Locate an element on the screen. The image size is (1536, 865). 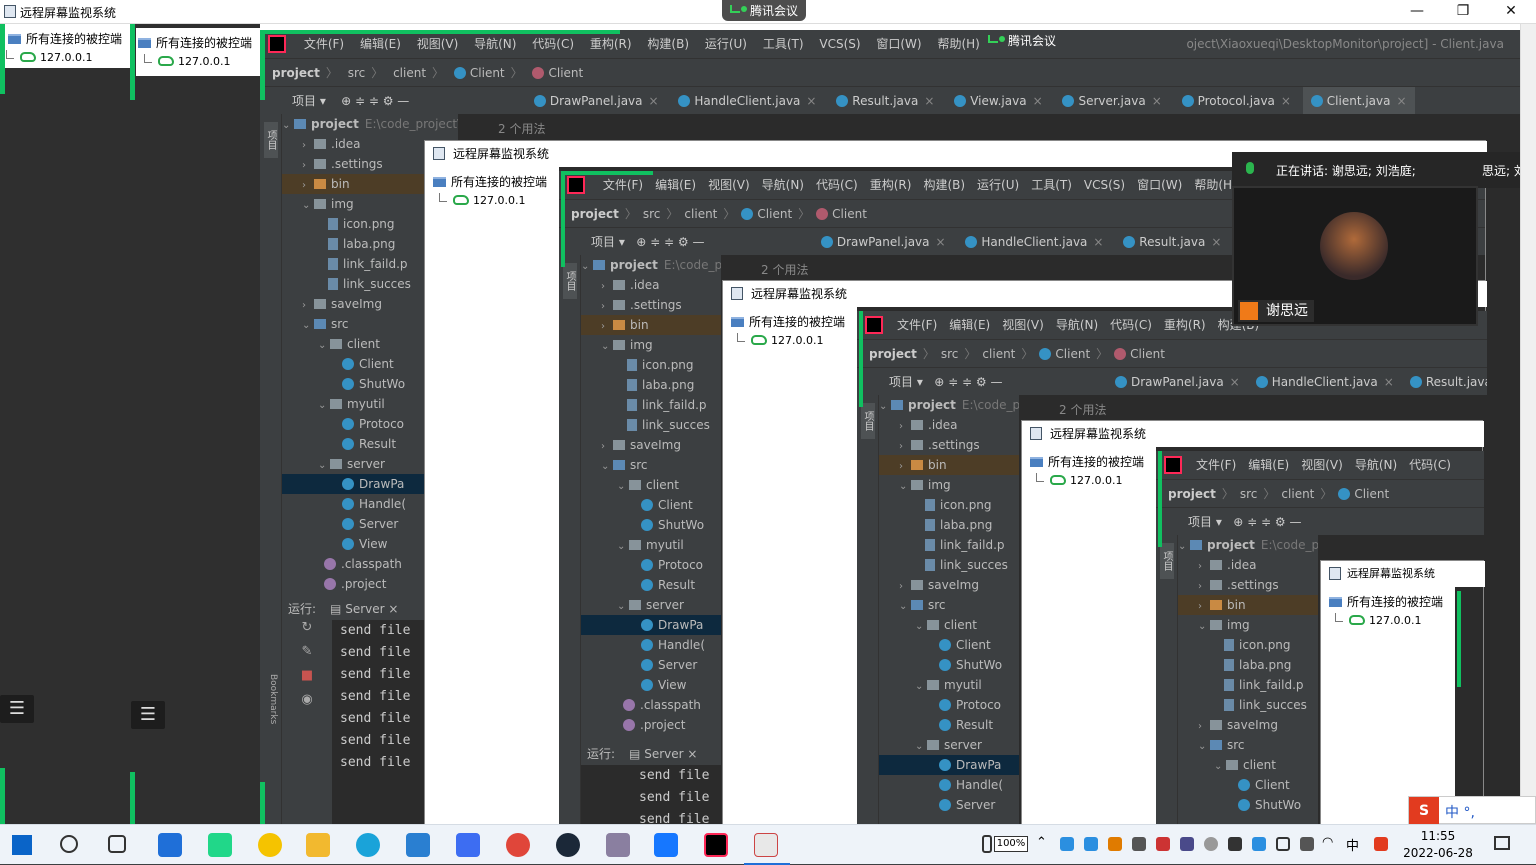
breadcrumb-class: Client is located at coordinates (487, 73).